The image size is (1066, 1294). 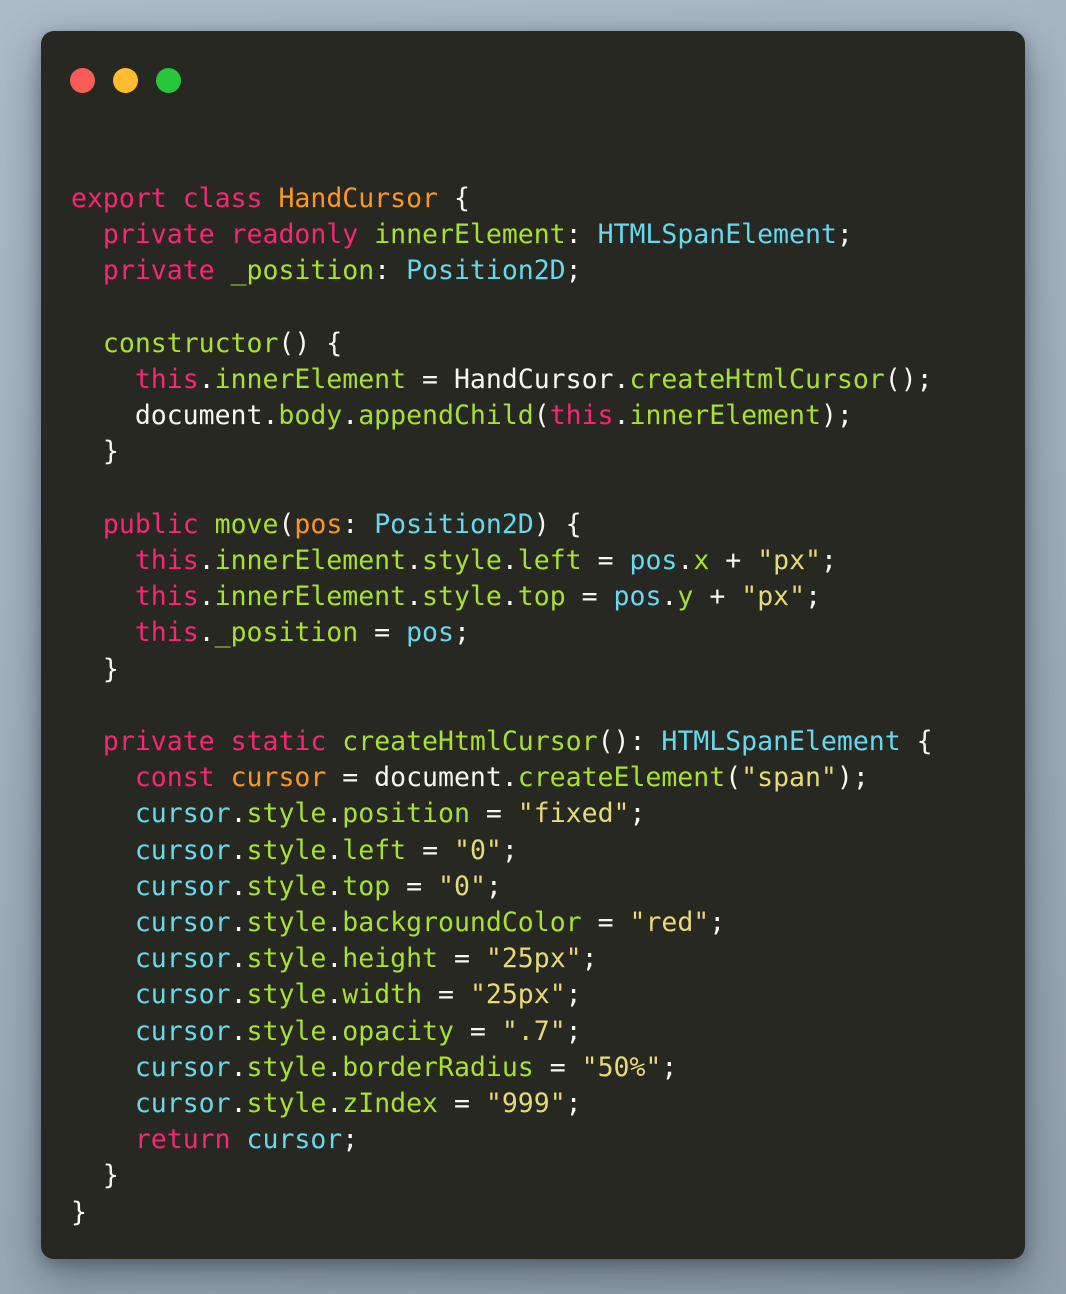 I want to click on code-line: cursor.style.opacity = ".7";, so click(x=533, y=1032).